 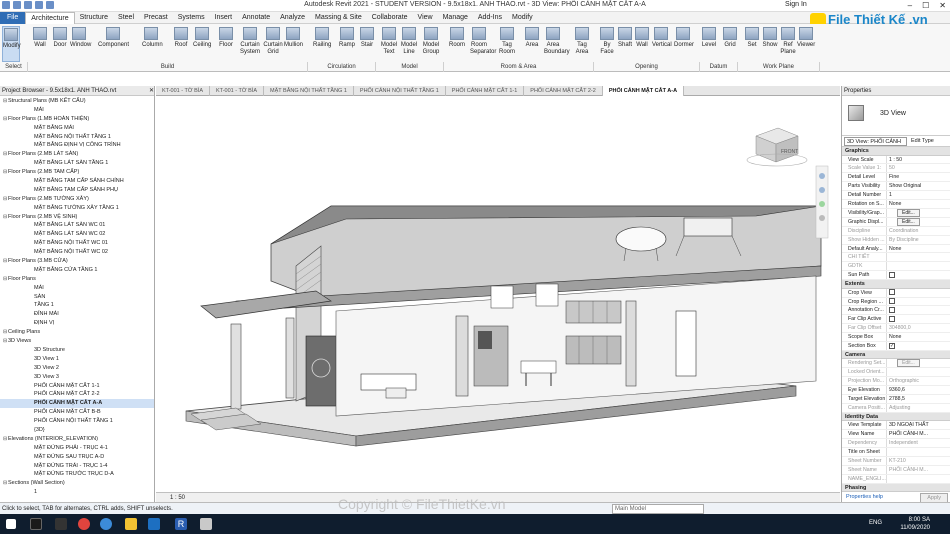 I want to click on browser-item: MẶT BẰNG TƯỜNG XÂY TẦNG 1, so click(x=77, y=208).